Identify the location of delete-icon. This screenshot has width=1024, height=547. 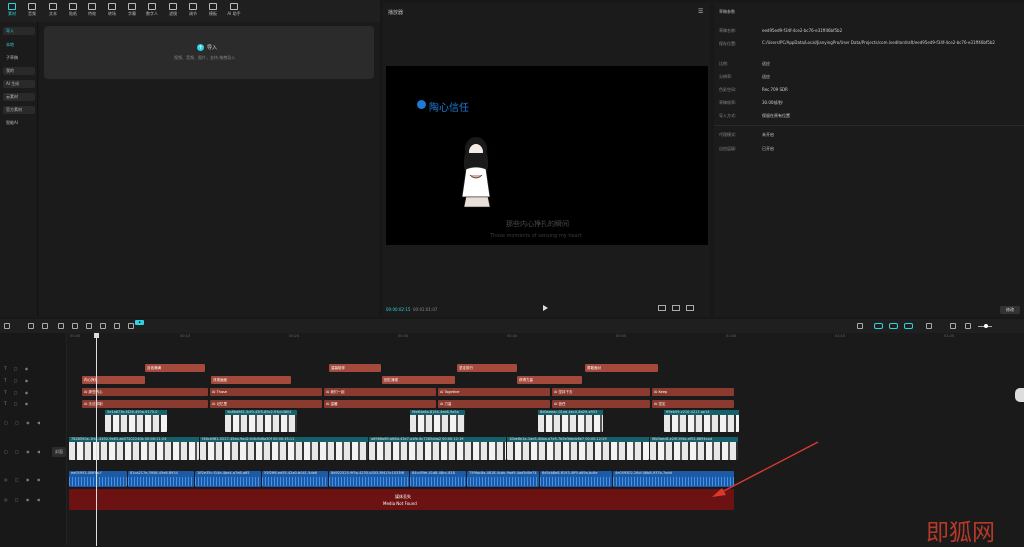
(103, 326).